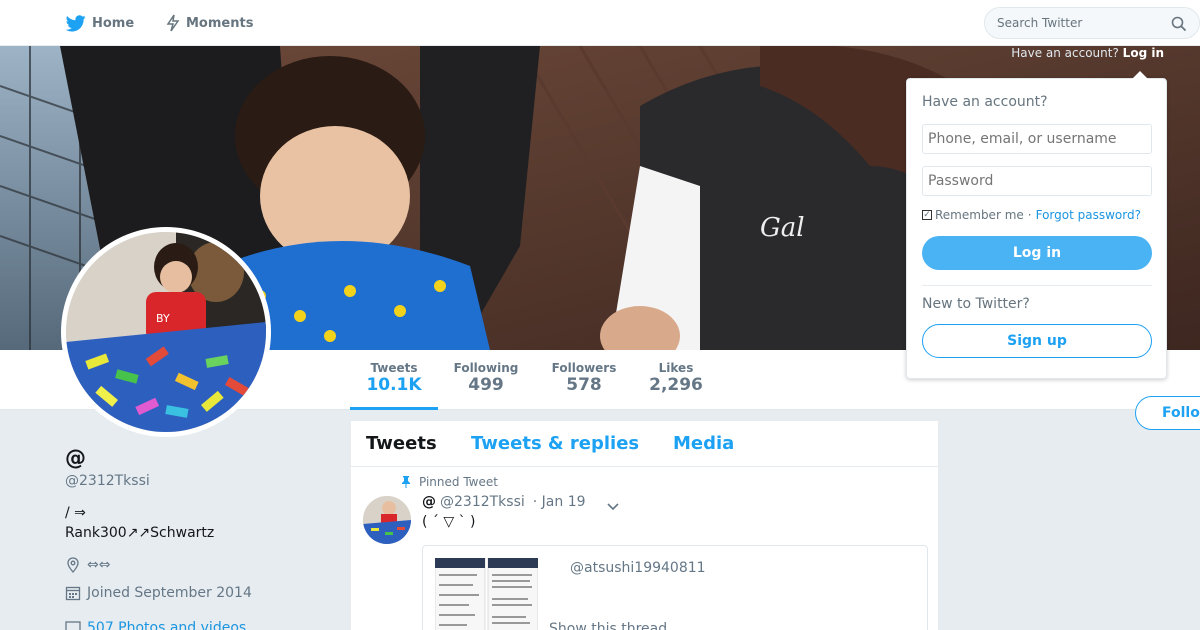 This screenshot has height=630, width=1200. What do you see at coordinates (676, 385) in the screenshot?
I see `stat-likes-value: 2,296` at bounding box center [676, 385].